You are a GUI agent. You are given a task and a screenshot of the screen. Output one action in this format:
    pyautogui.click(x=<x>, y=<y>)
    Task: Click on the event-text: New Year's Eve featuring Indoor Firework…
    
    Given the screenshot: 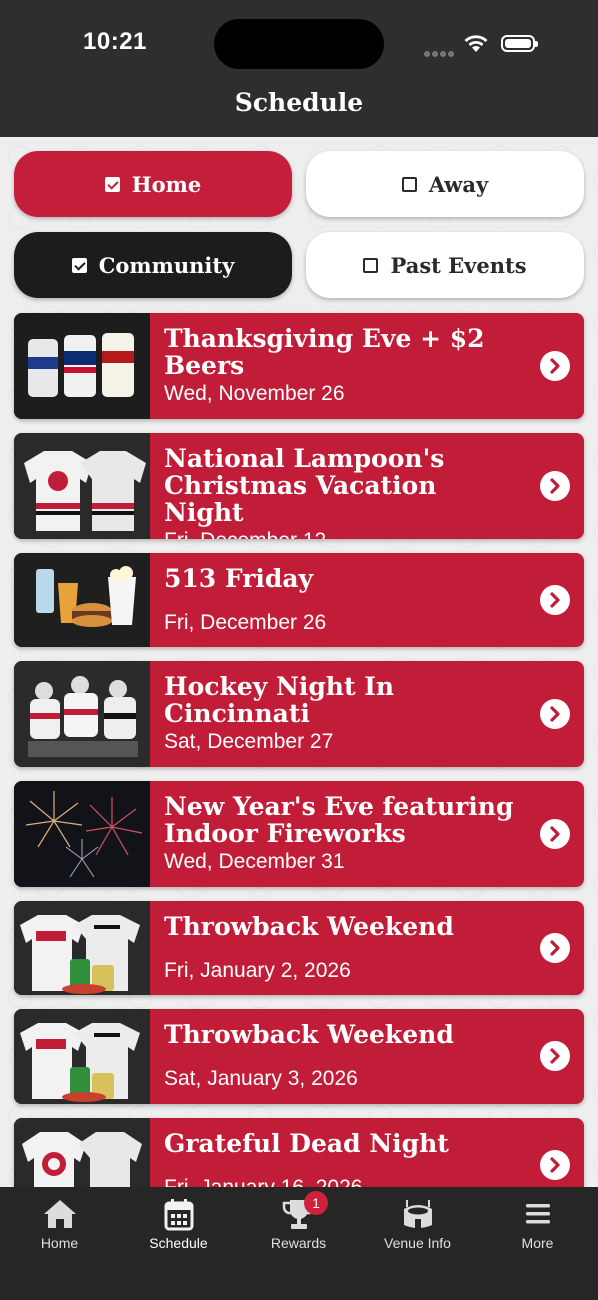 What is the action you would take?
    pyautogui.click(x=344, y=833)
    